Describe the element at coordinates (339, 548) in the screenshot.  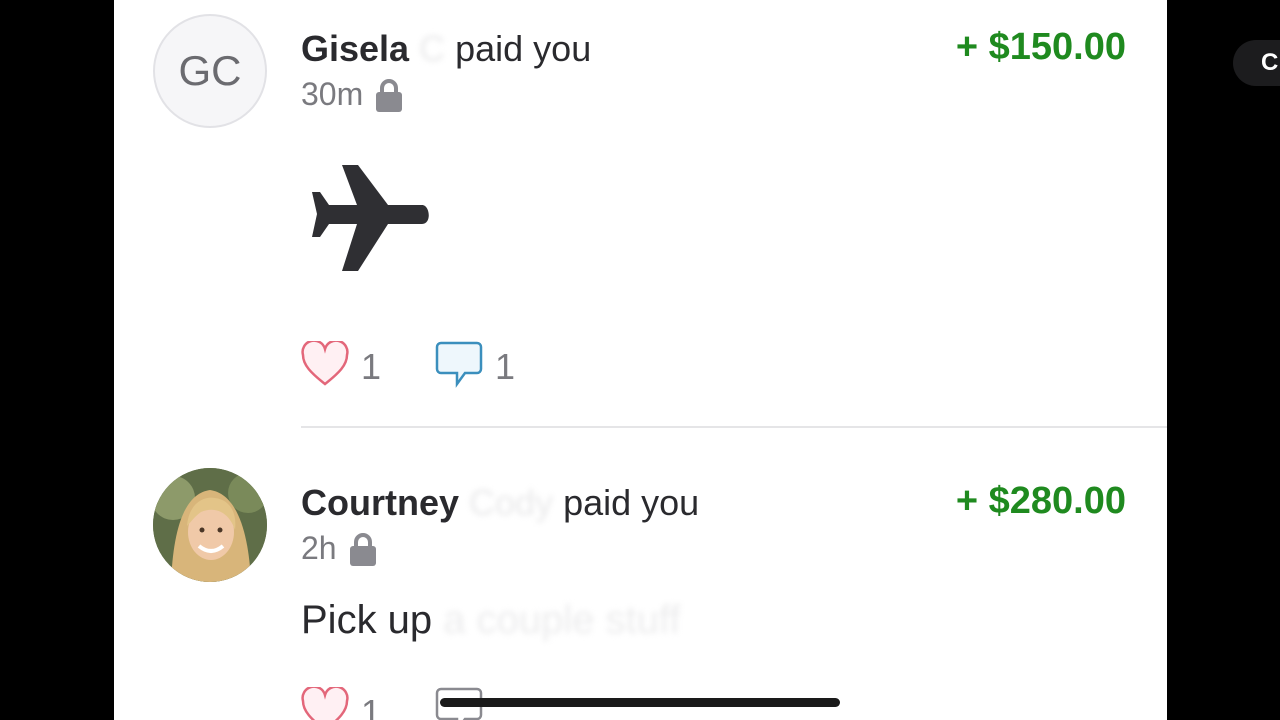
I see `transaction-meta: 2h` at that location.